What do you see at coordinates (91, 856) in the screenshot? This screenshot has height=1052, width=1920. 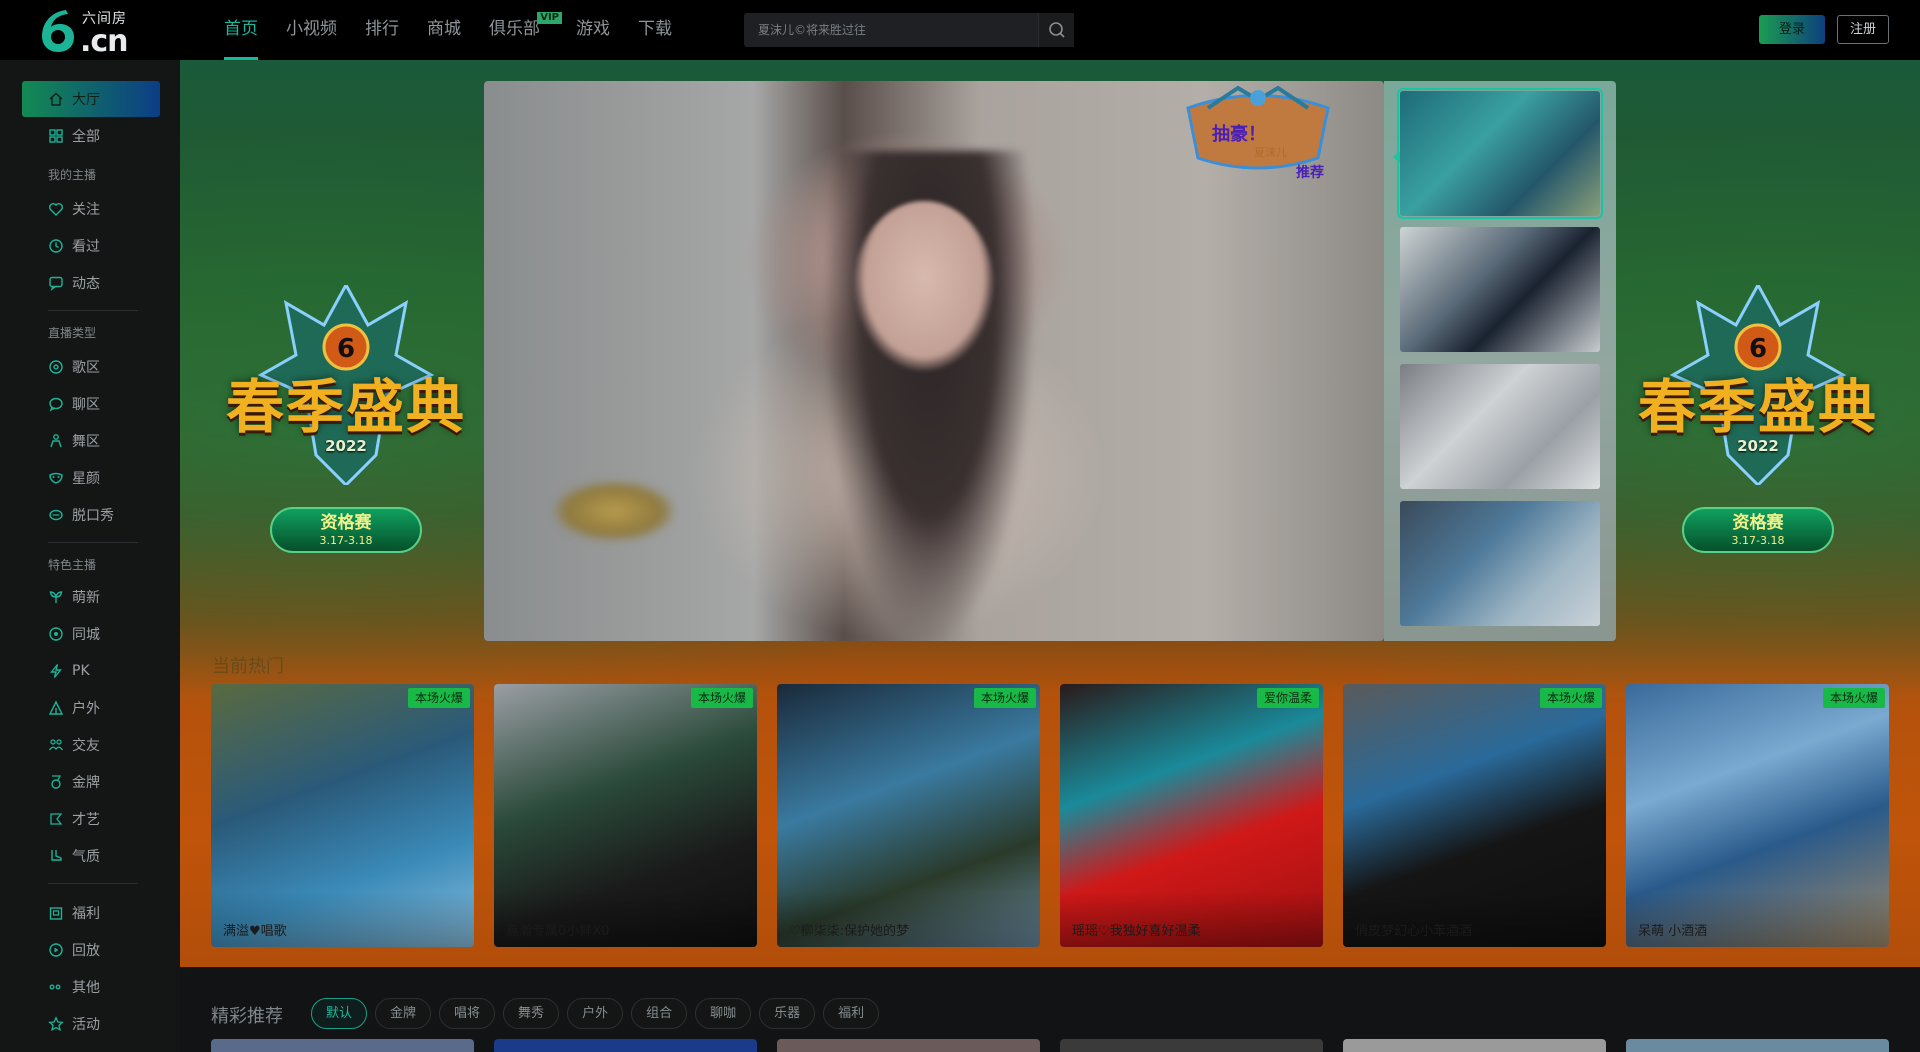 I see `sidebar-item-temperament: 气质` at bounding box center [91, 856].